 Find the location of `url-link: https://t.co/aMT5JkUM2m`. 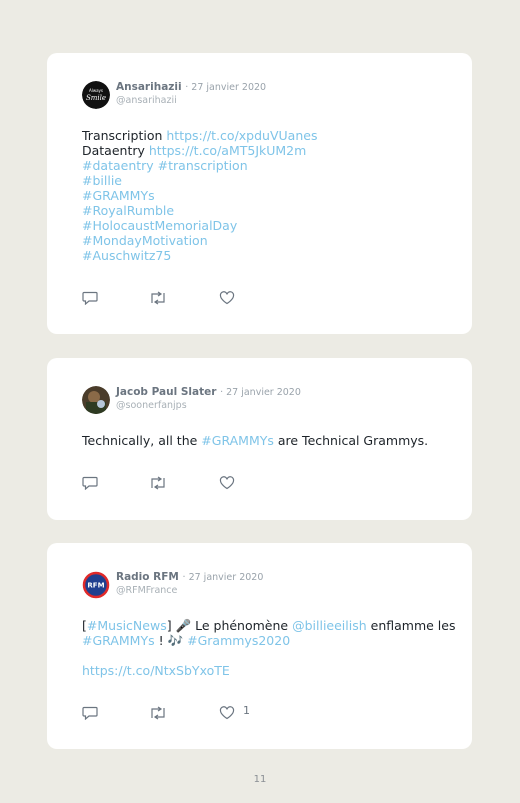

url-link: https://t.co/aMT5JkUM2m is located at coordinates (227, 150).